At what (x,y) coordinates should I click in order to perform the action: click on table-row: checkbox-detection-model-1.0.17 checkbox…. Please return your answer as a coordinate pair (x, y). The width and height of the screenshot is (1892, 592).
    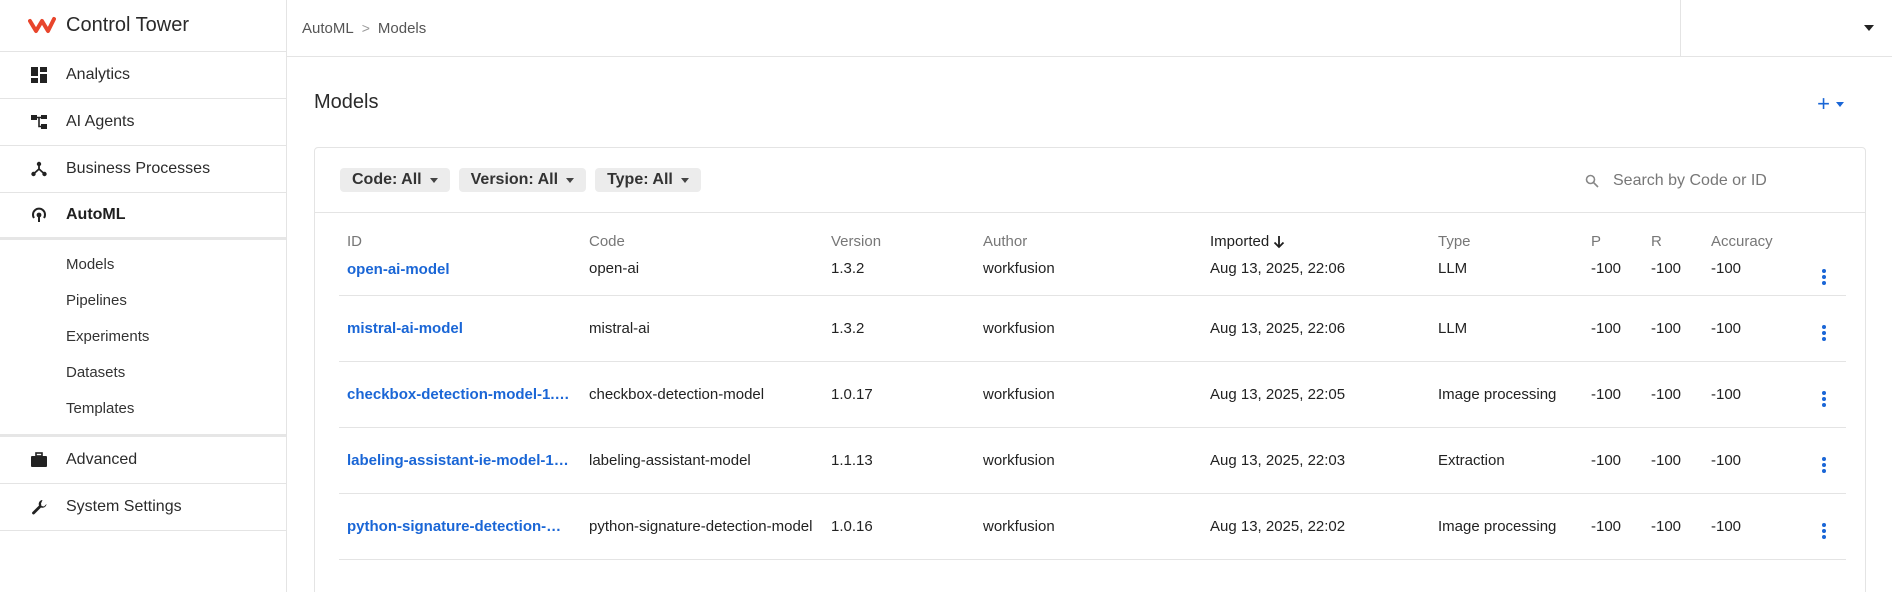
    Looking at the image, I should click on (1092, 394).